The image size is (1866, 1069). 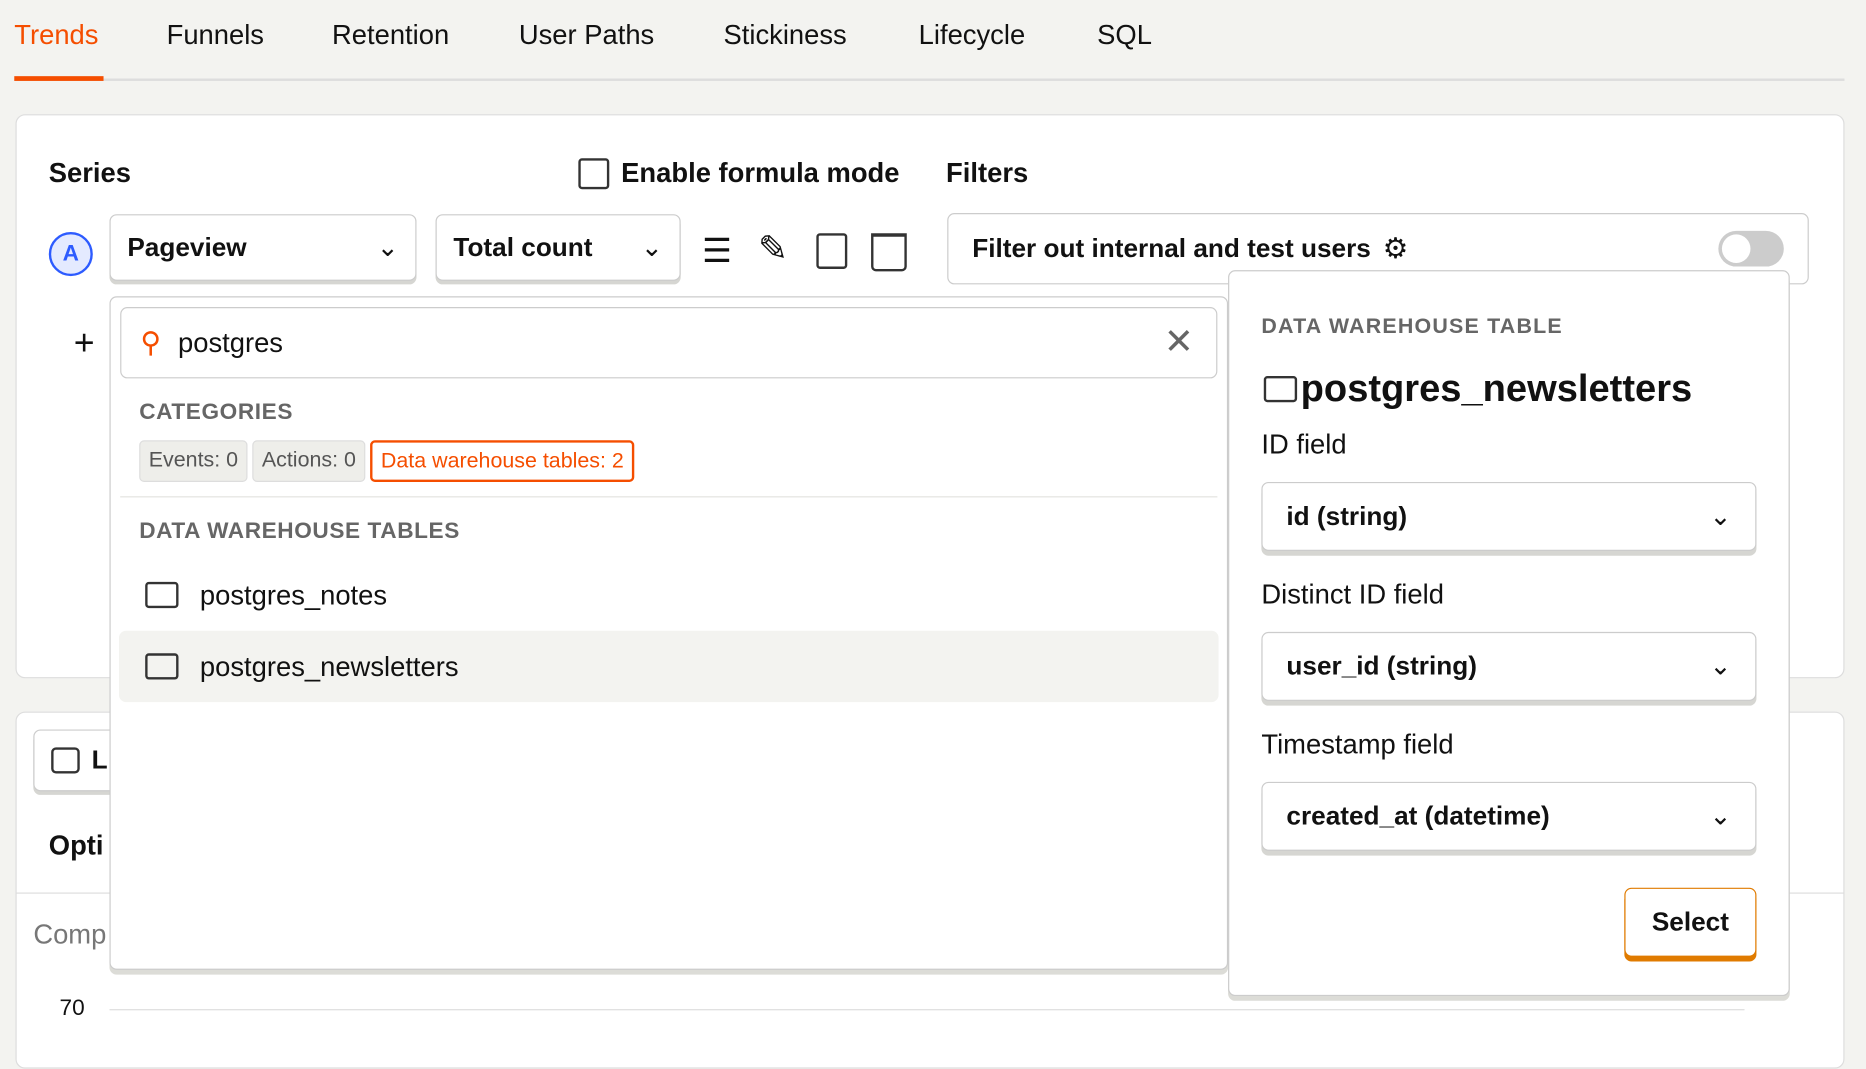 What do you see at coordinates (927, 1010) in the screenshot?
I see `gridline` at bounding box center [927, 1010].